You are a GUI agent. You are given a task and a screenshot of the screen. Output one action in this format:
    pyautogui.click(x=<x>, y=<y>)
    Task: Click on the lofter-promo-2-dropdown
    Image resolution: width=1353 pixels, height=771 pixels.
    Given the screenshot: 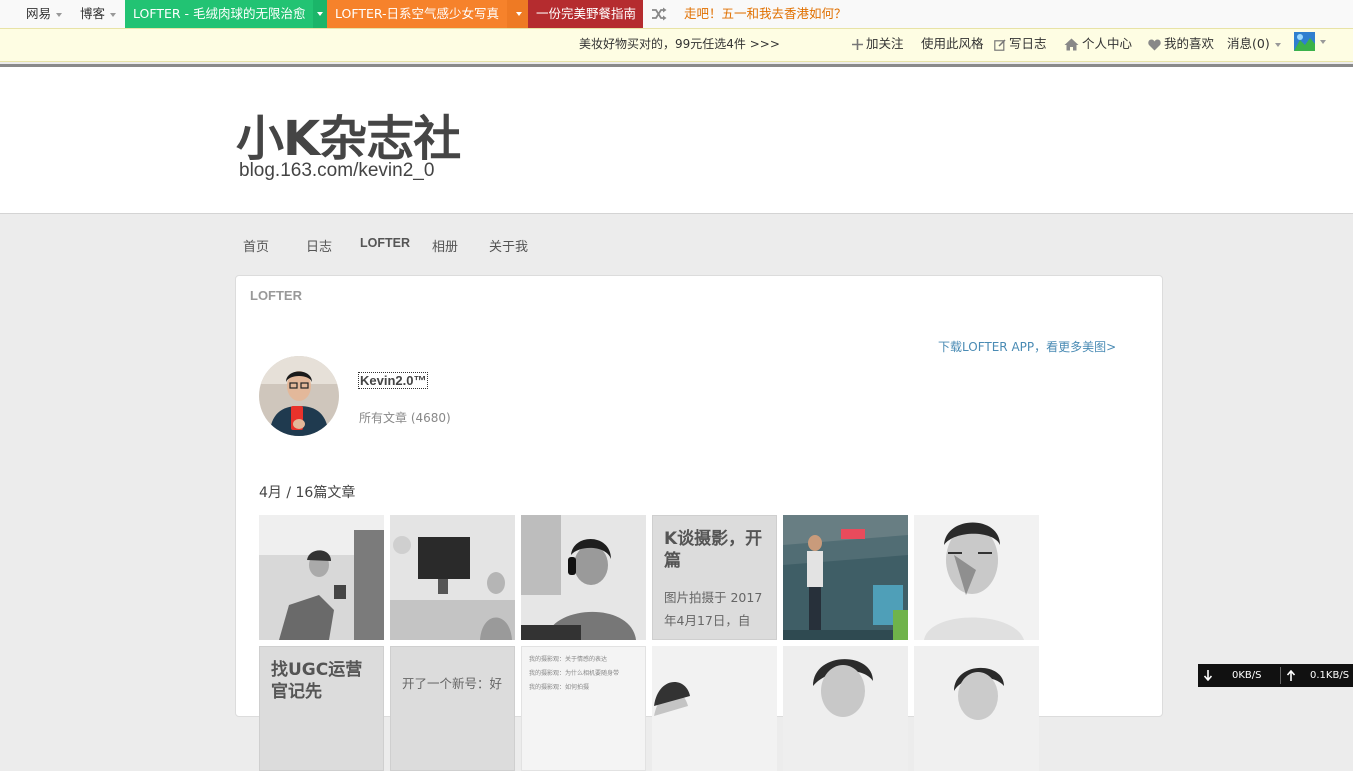 What is the action you would take?
    pyautogui.click(x=517, y=14)
    